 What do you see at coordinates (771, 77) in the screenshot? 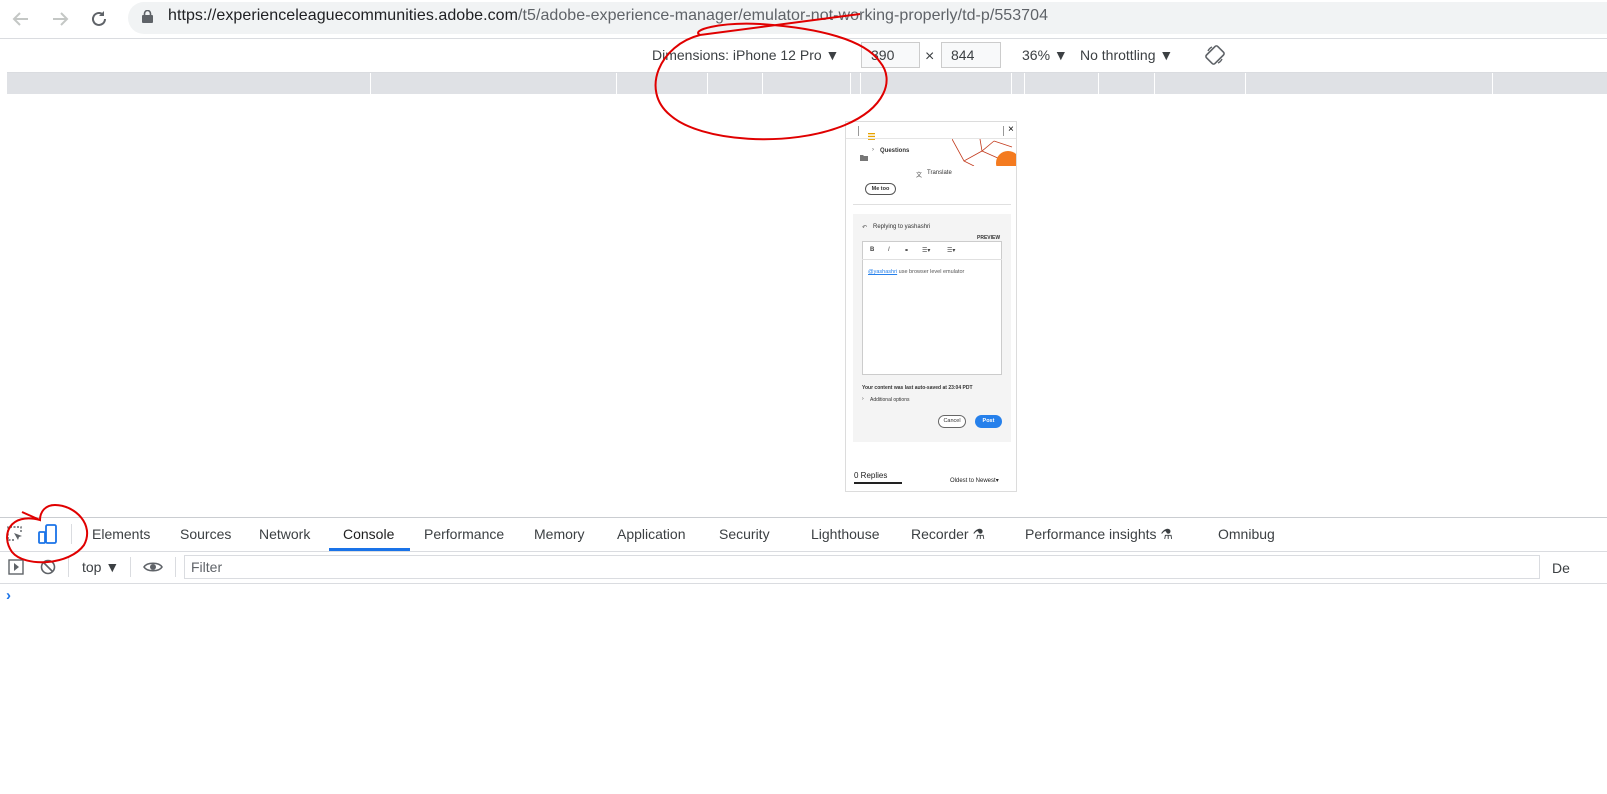
I see `annotation-circle-dimensions` at bounding box center [771, 77].